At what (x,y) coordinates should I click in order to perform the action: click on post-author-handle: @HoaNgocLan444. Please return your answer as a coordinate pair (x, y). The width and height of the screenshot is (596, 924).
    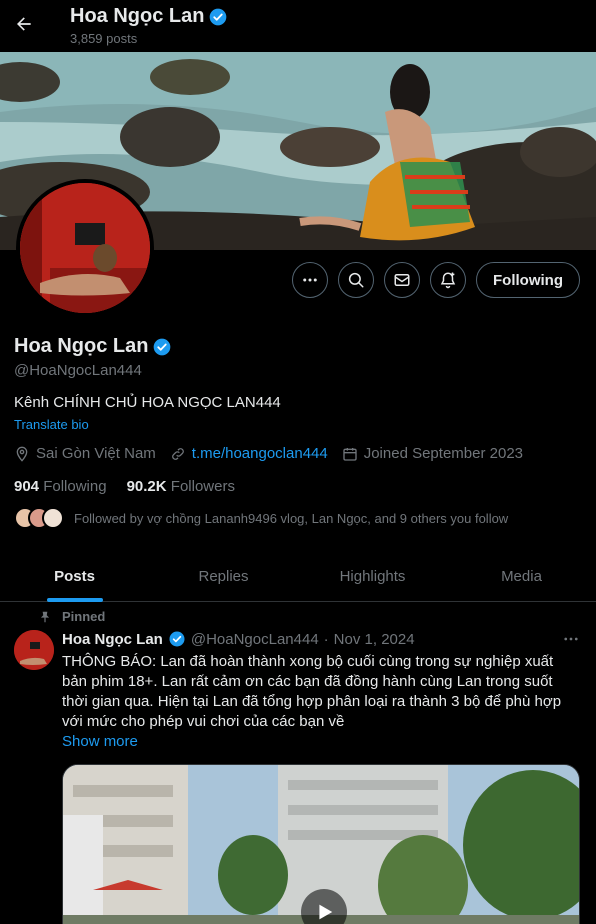
    Looking at the image, I should click on (255, 639).